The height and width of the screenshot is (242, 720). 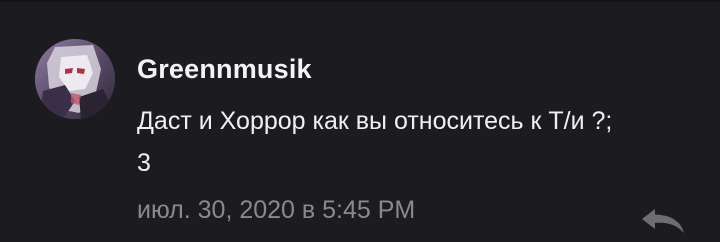 What do you see at coordinates (276, 210) in the screenshot?
I see `comment-timestamp: июл. 30, 2020 в 5:45 PM` at bounding box center [276, 210].